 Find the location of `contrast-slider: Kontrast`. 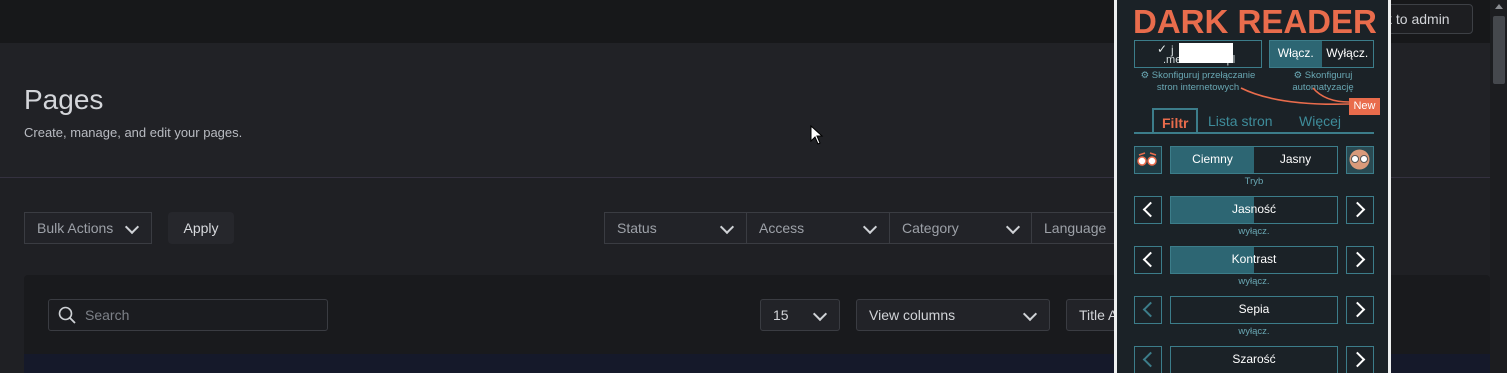

contrast-slider: Kontrast is located at coordinates (1254, 260).